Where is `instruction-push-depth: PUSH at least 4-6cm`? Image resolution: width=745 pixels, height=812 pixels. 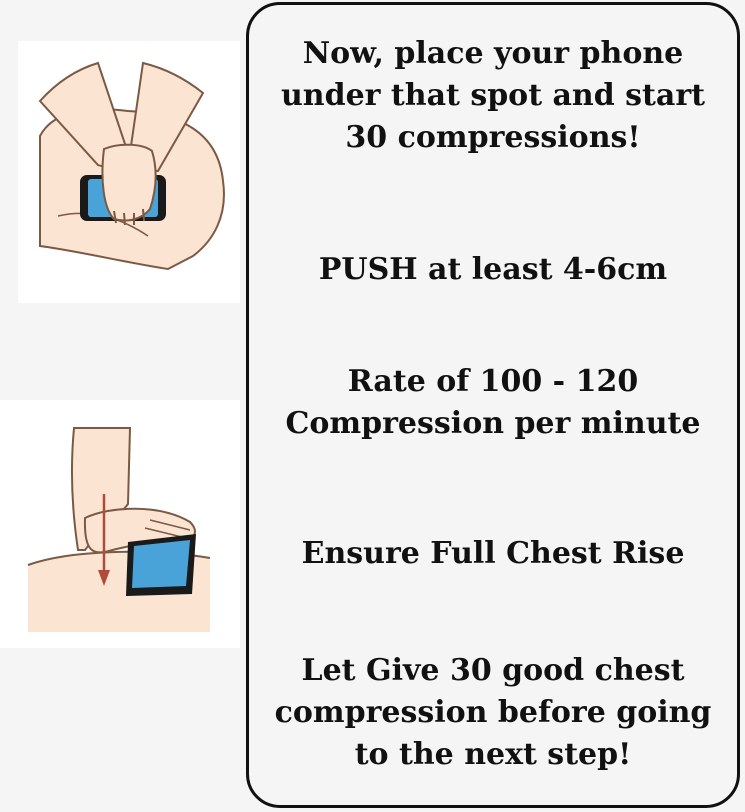
instruction-push-depth: PUSH at least 4-6cm is located at coordinates (493, 269).